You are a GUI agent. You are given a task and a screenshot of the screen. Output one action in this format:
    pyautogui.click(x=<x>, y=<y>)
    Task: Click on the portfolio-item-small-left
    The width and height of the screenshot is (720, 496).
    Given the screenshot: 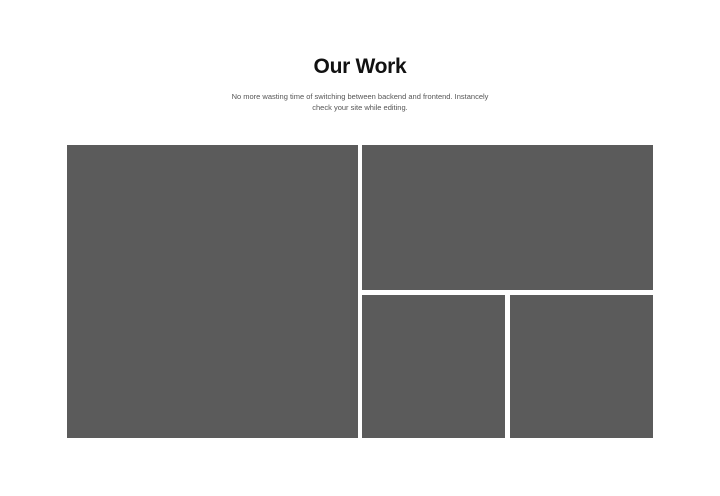 What is the action you would take?
    pyautogui.click(x=433, y=366)
    